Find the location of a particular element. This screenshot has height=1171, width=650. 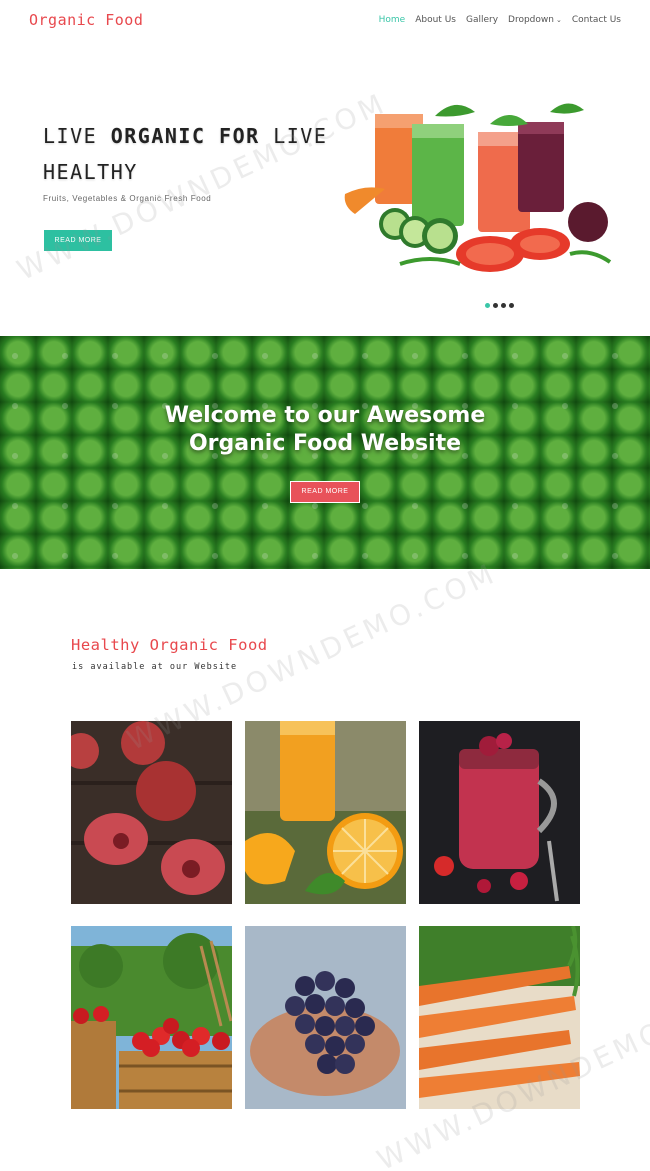

brand-logo: Organic Food is located at coordinates (86, 20).